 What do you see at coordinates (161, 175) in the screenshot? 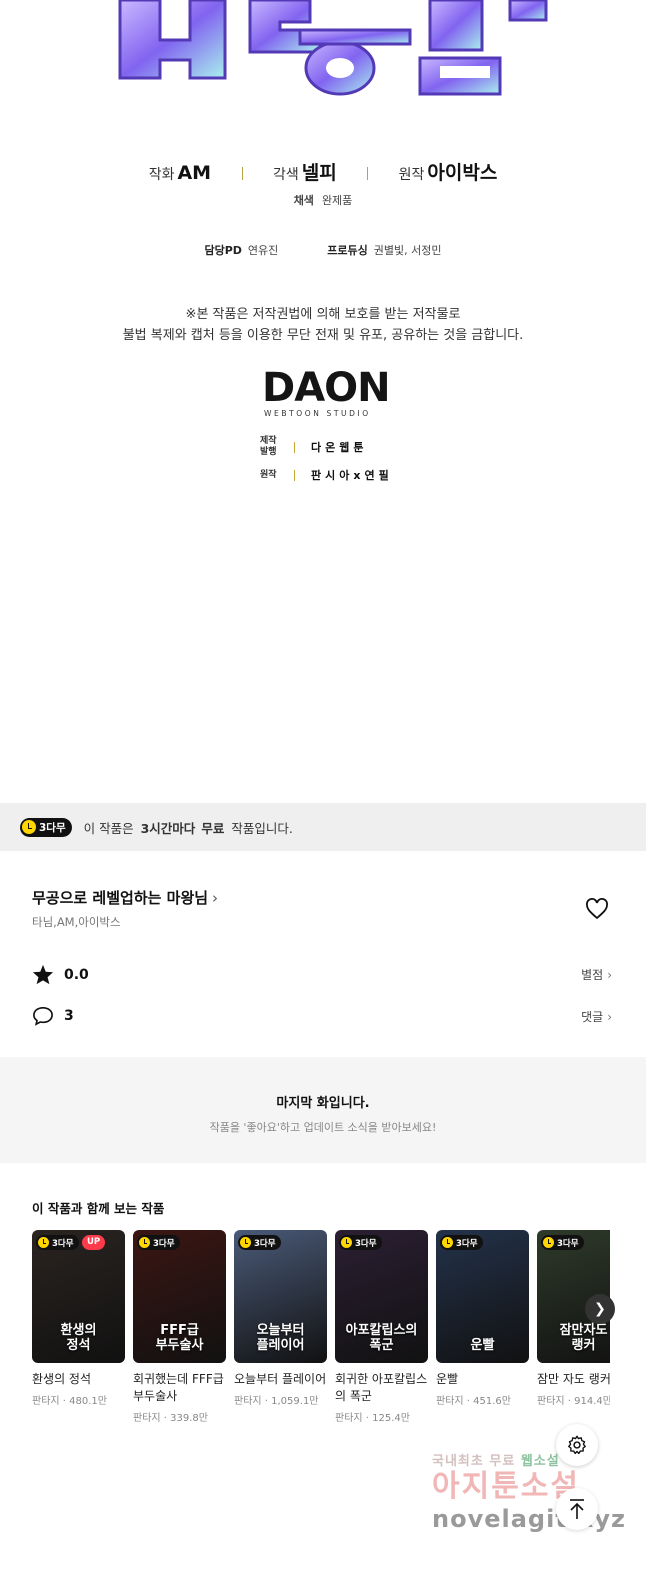
I see `art-label: 작화` at bounding box center [161, 175].